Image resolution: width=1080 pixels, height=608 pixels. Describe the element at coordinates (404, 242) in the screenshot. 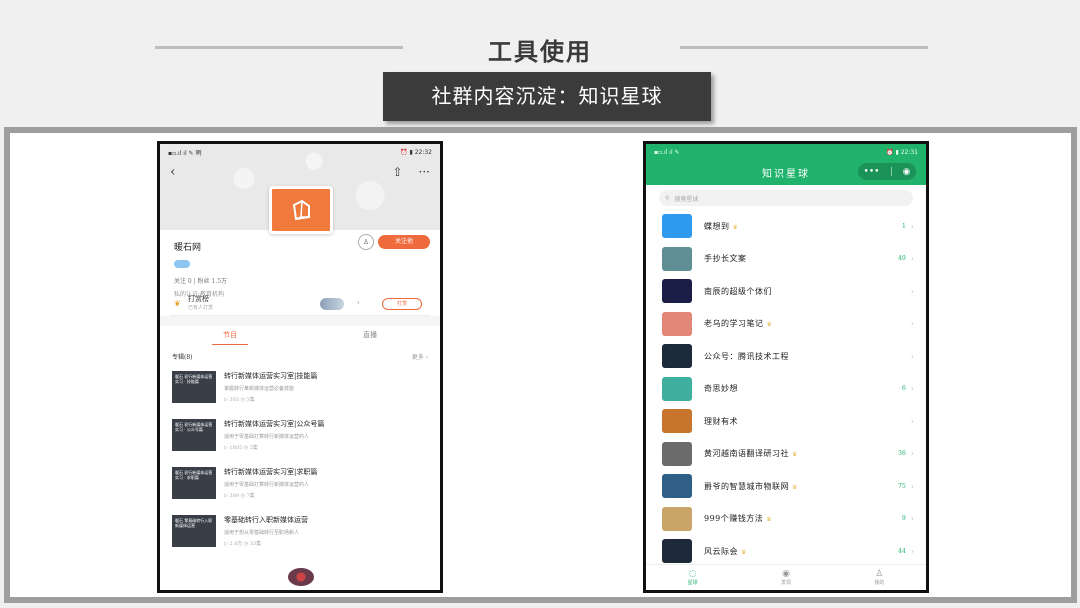

I see `follow-button: 关注他` at that location.